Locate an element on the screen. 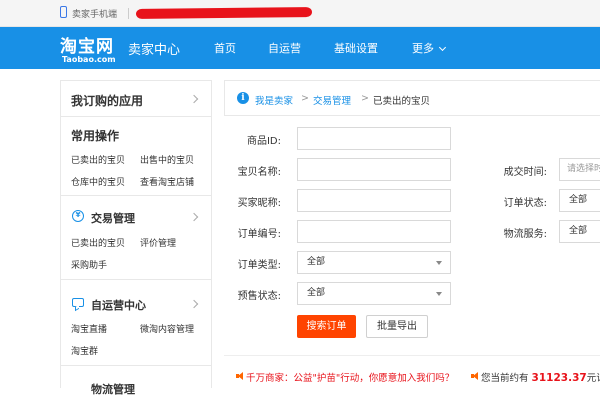 This screenshot has width=600, height=397. presale-status-value: 全部 is located at coordinates (316, 293).